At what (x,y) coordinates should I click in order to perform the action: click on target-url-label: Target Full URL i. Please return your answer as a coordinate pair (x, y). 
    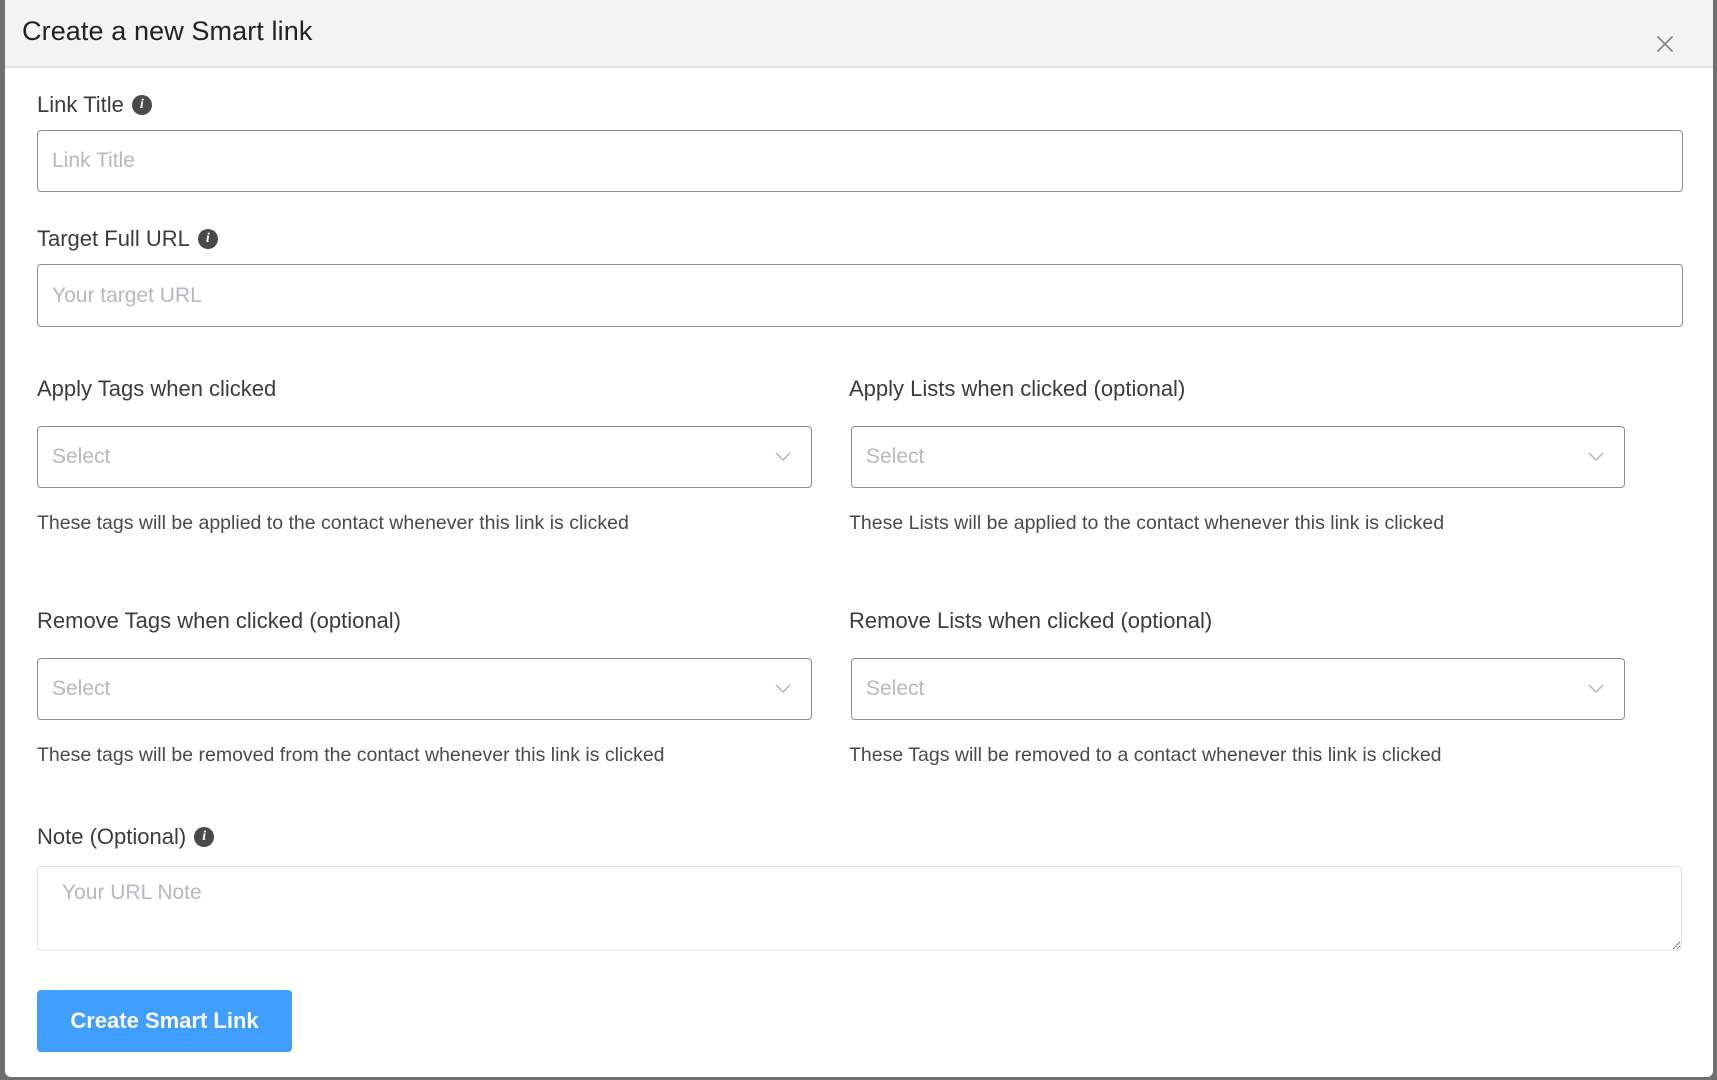
    Looking at the image, I should click on (127, 239).